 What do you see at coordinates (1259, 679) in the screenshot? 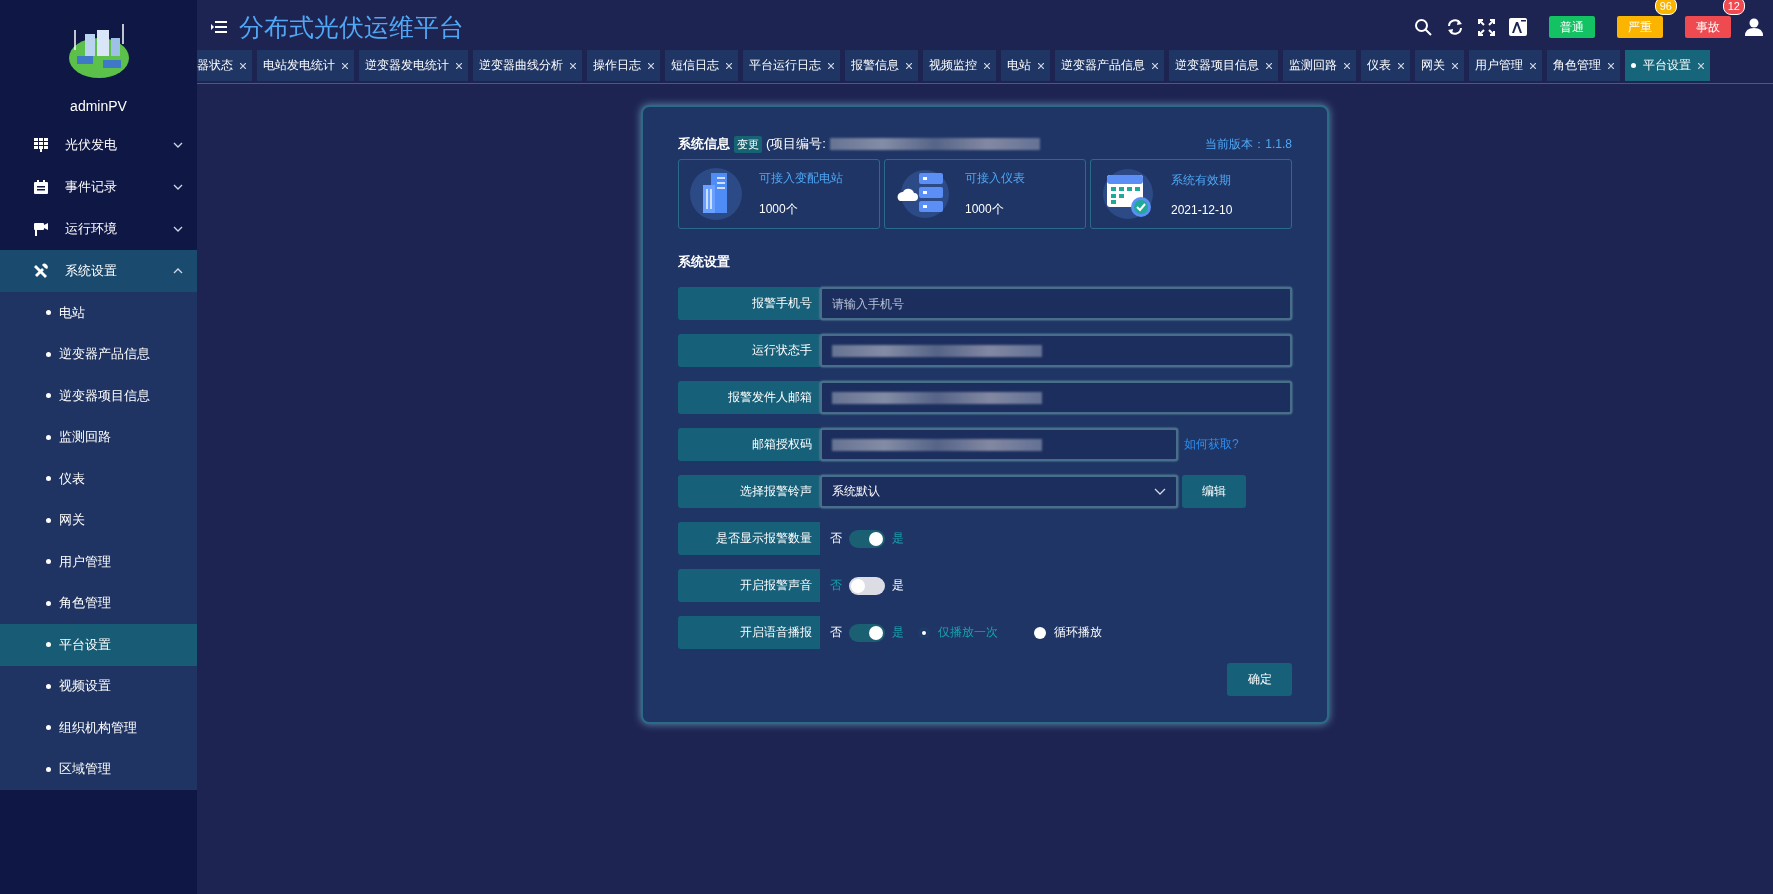
I see `confirm-button: 确定` at bounding box center [1259, 679].